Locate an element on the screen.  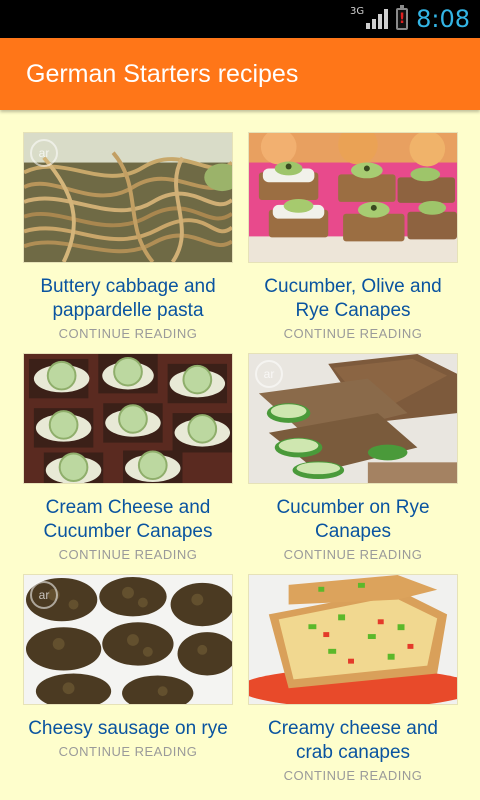
cucumber-olive-canapes-image is located at coordinates (353, 197).